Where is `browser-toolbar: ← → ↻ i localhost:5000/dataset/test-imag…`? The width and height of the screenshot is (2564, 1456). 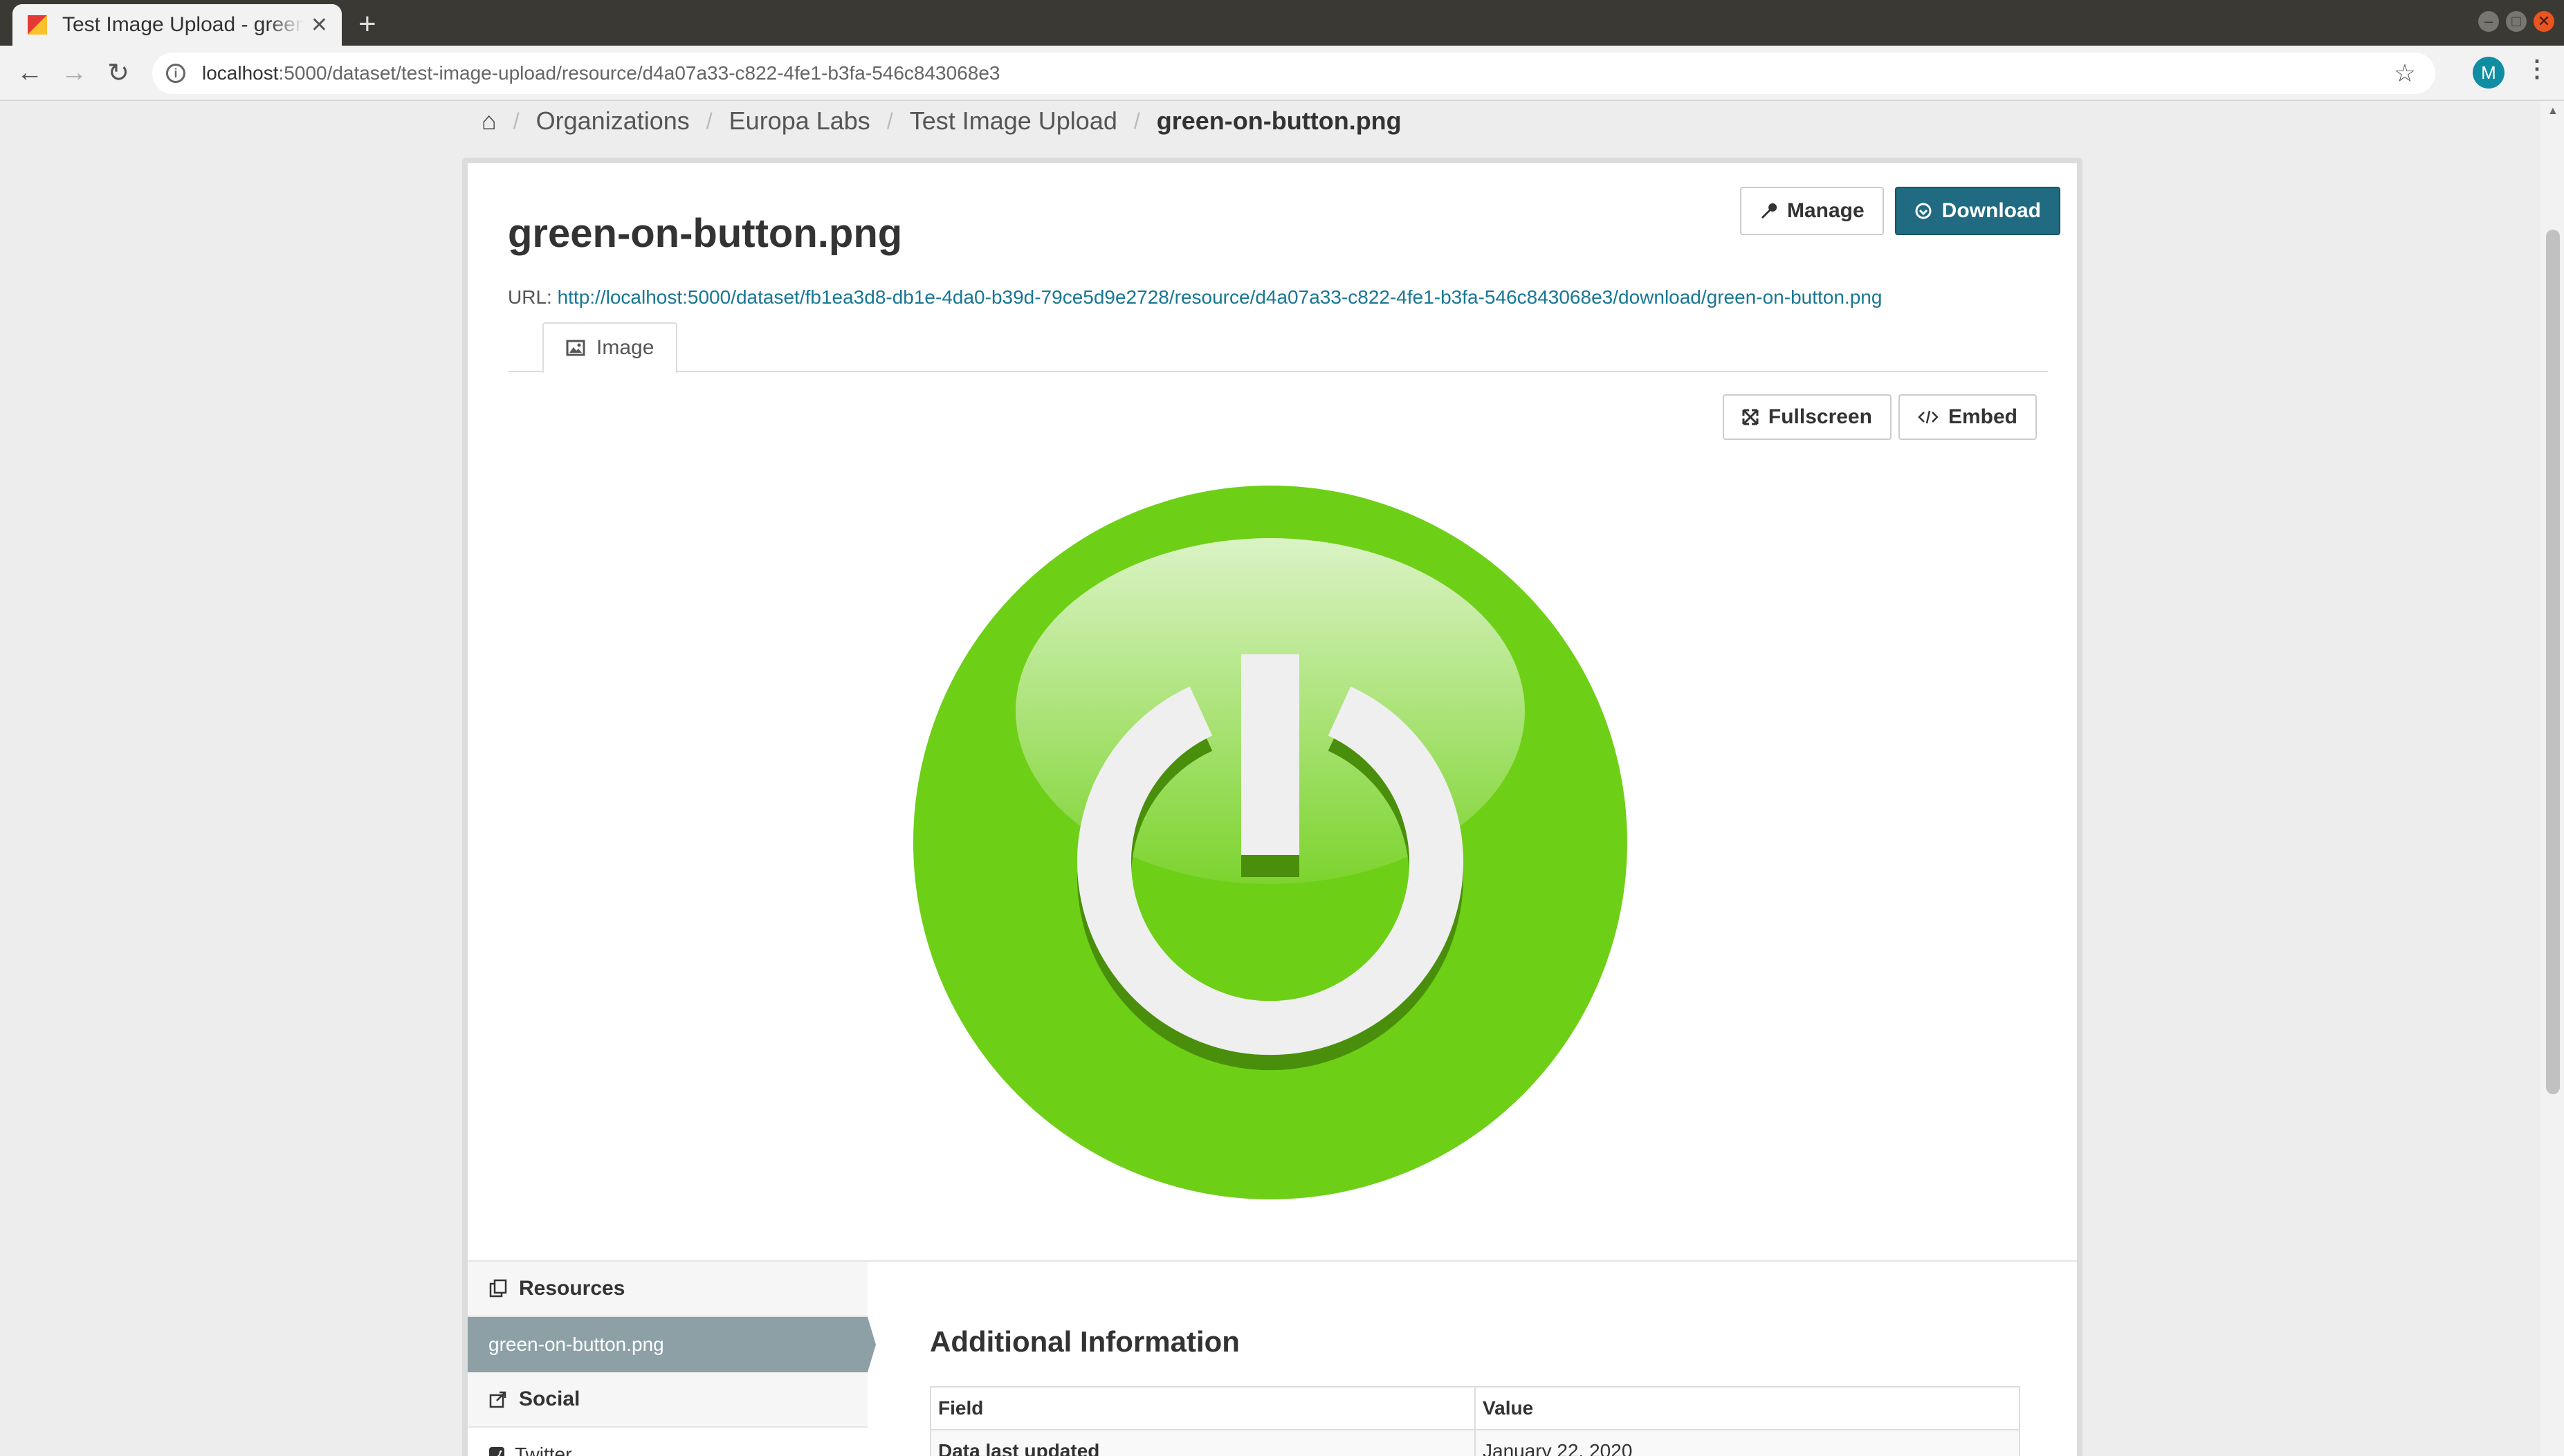 browser-toolbar: ← → ↻ i localhost:5000/dataset/test-imag… is located at coordinates (1282, 73).